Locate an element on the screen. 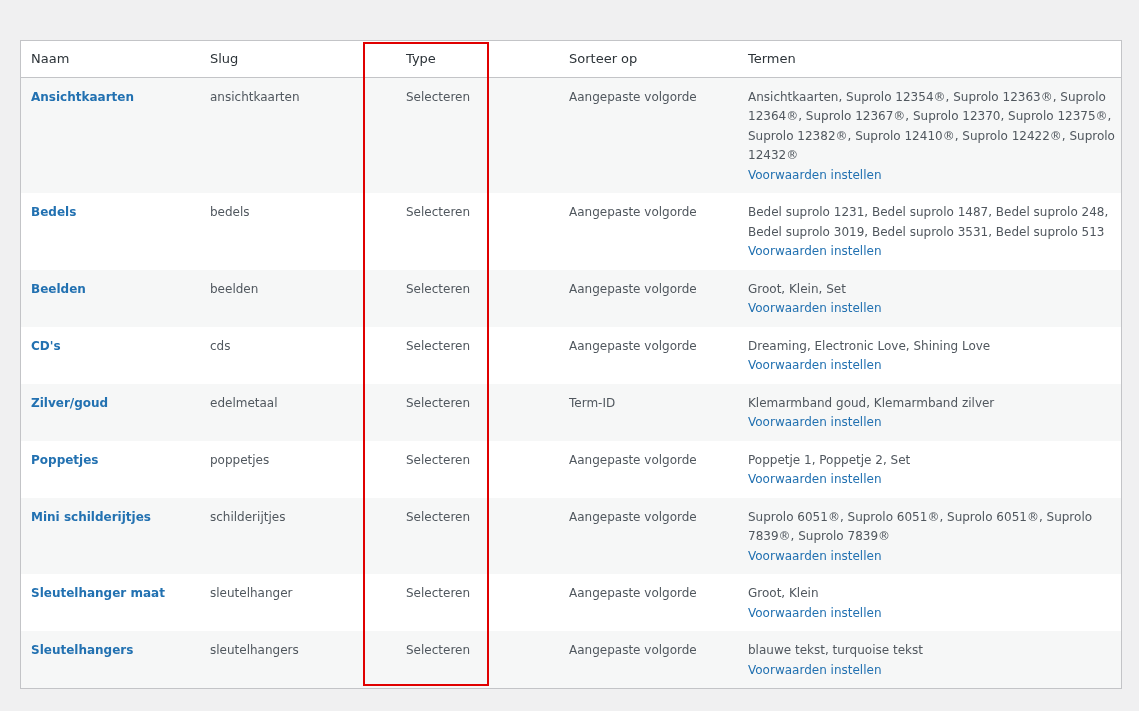 The height and width of the screenshot is (711, 1139). category-name-link: Poppetjes is located at coordinates (65, 459).